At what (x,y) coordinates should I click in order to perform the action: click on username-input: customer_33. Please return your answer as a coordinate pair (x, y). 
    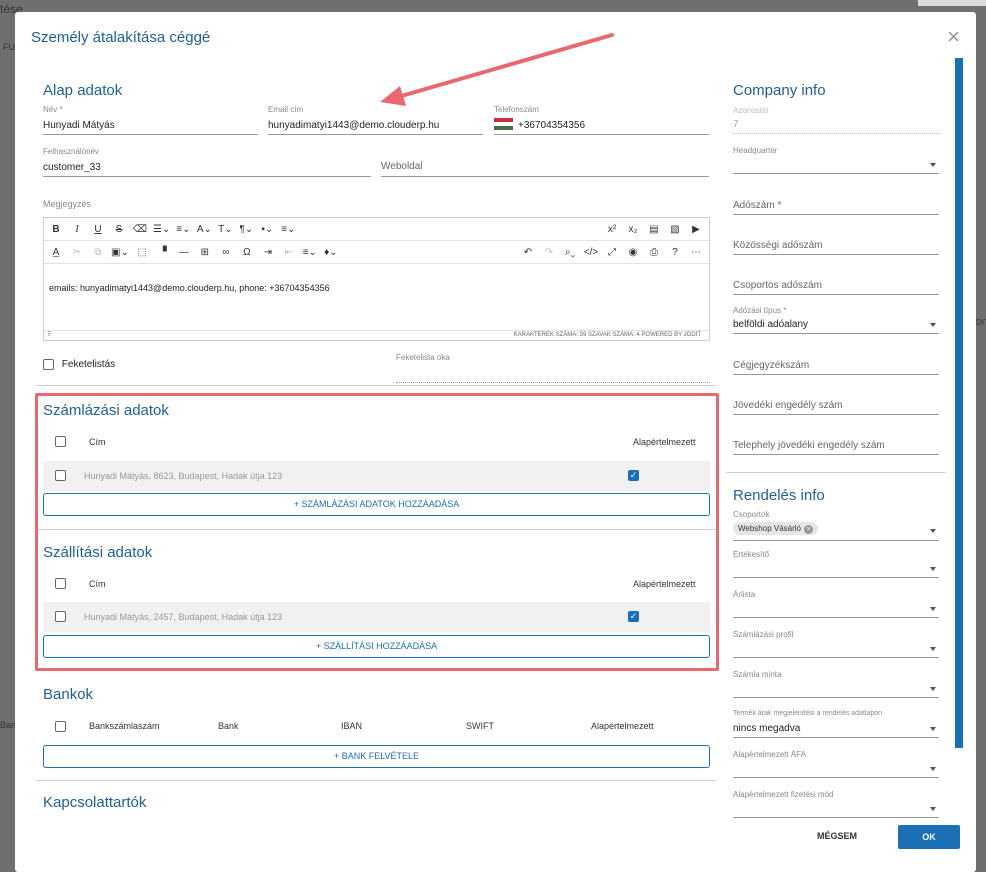
    Looking at the image, I should click on (207, 168).